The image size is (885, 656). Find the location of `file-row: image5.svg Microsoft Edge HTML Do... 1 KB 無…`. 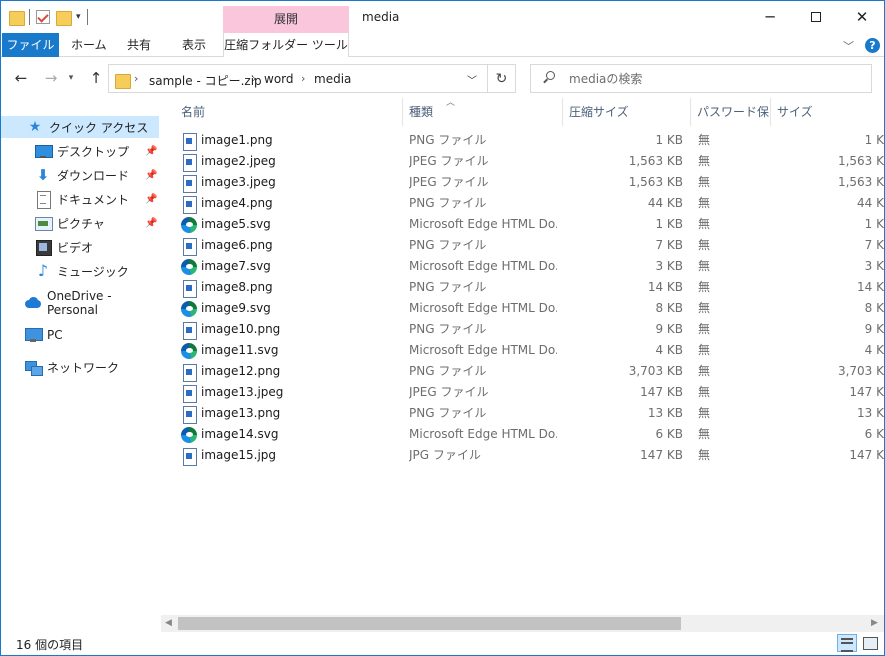

file-row: image5.svg Microsoft Edge HTML Do... 1 KB 無… is located at coordinates (522, 224).